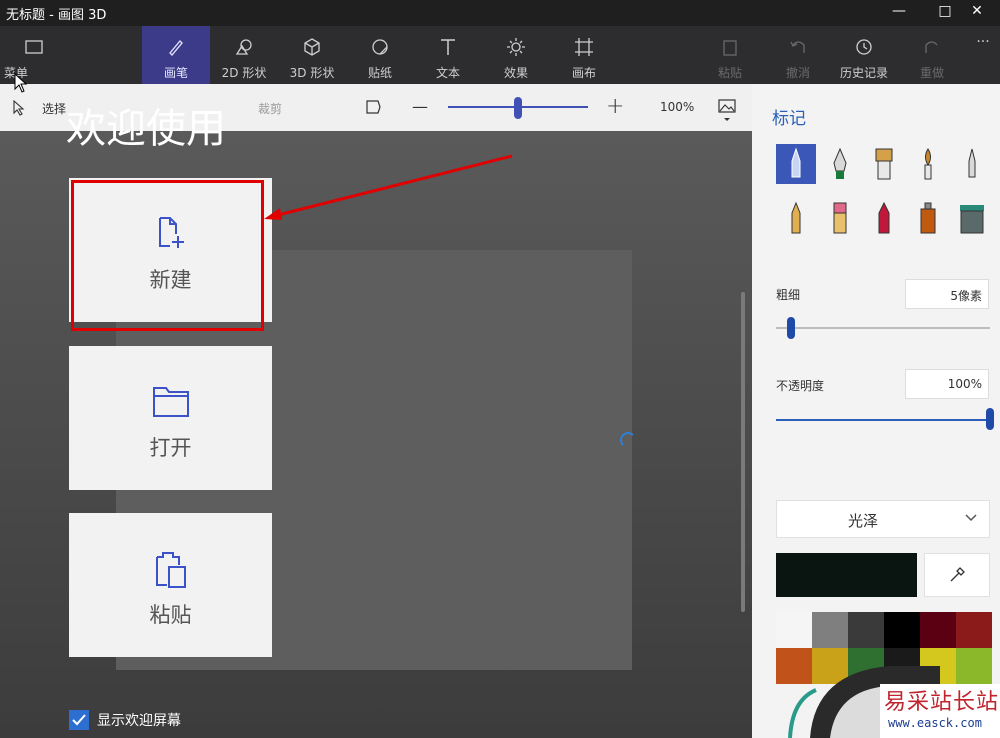 This screenshot has width=1000, height=738. Describe the element at coordinates (931, 47) in the screenshot. I see `redo-icon` at that location.